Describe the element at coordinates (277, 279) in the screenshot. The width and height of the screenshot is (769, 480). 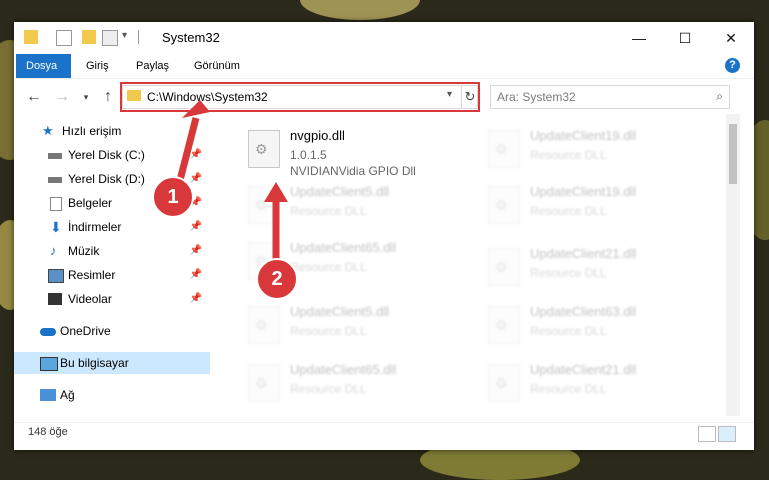
I see `callout-2: 2` at that location.